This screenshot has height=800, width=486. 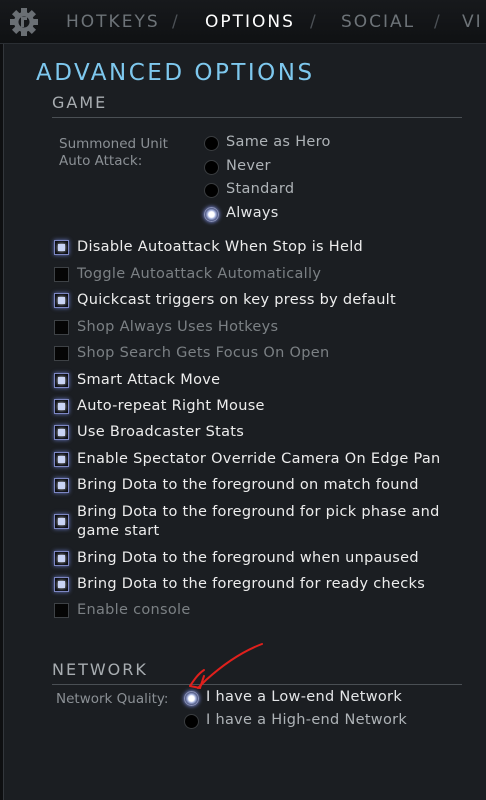 I want to click on top-tab-bar: HOTKEYS / OPTIONS / SOCIAL / VI, so click(x=243, y=22).